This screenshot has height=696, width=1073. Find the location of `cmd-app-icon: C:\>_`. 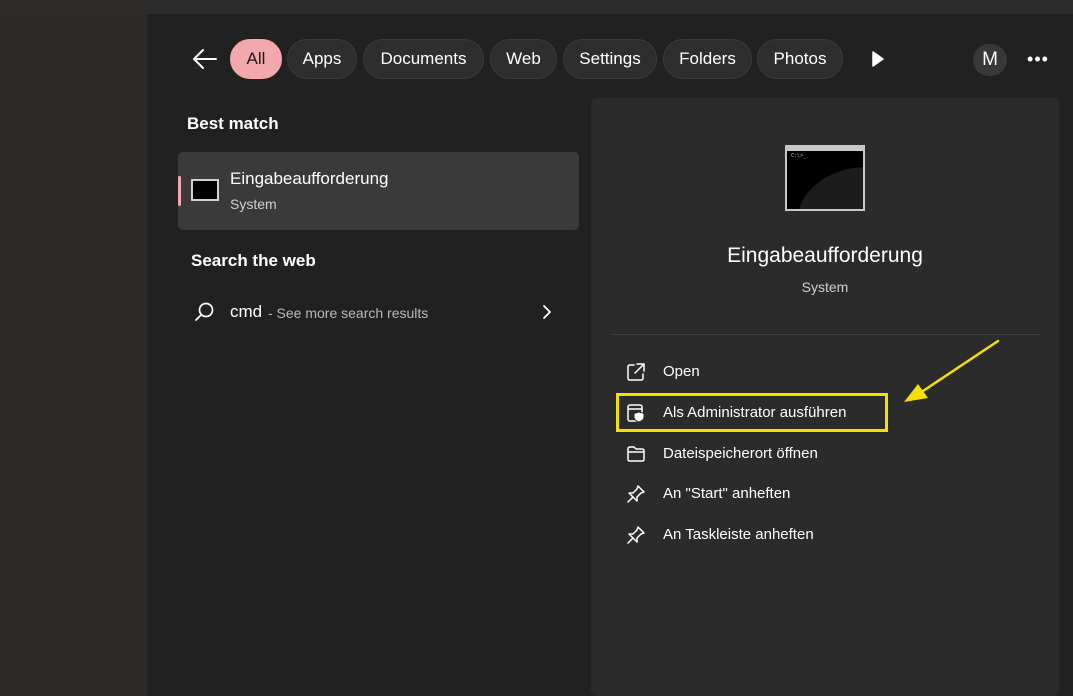

cmd-app-icon: C:\>_ is located at coordinates (825, 178).